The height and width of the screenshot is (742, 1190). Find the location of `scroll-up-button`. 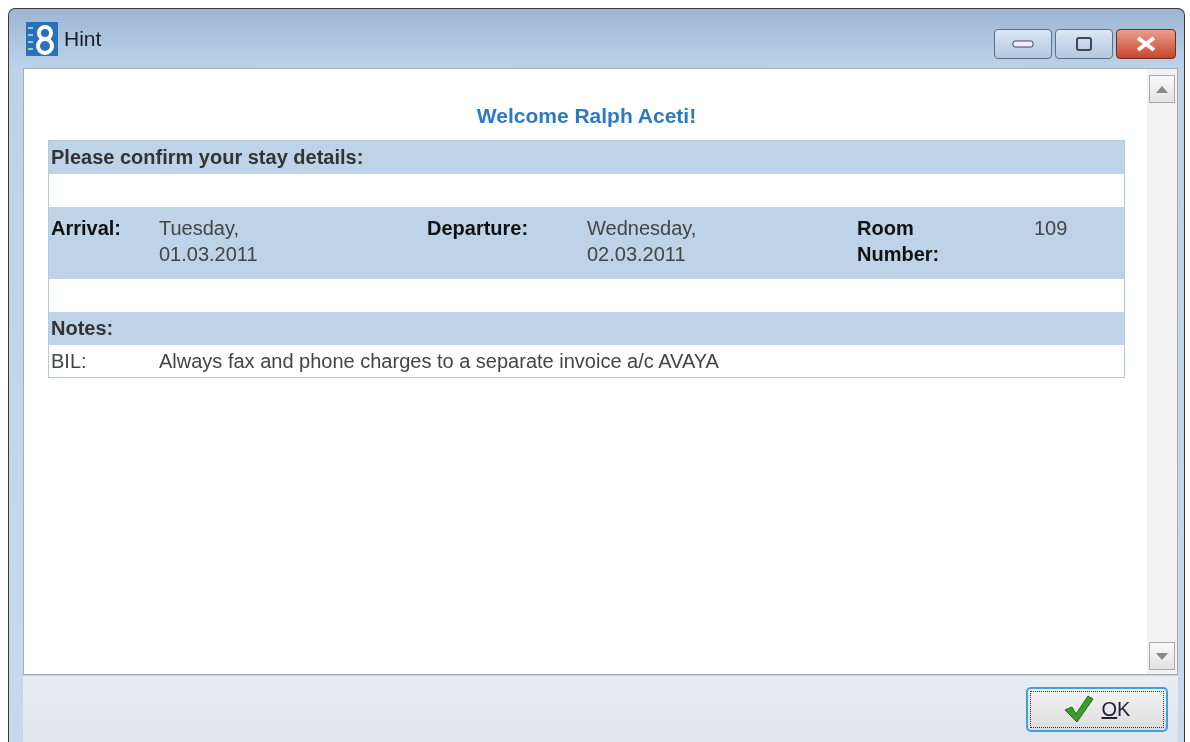

scroll-up-button is located at coordinates (1162, 89).